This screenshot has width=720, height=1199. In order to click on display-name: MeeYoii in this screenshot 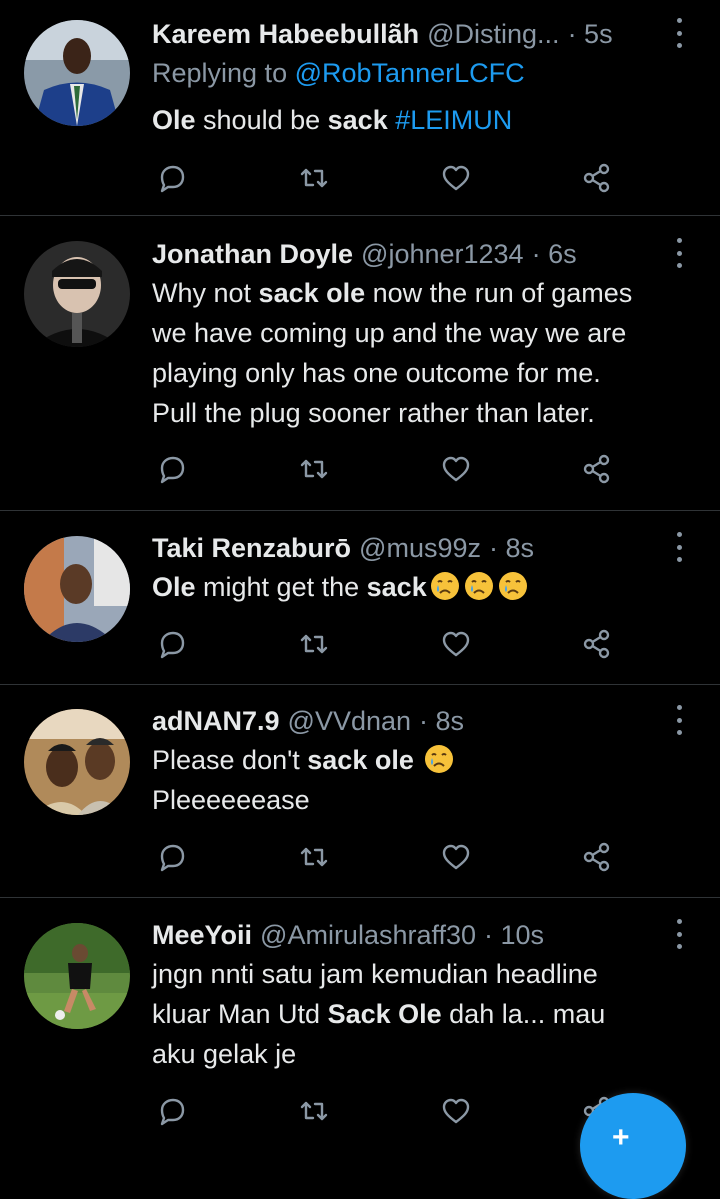, I will do `click(202, 935)`.